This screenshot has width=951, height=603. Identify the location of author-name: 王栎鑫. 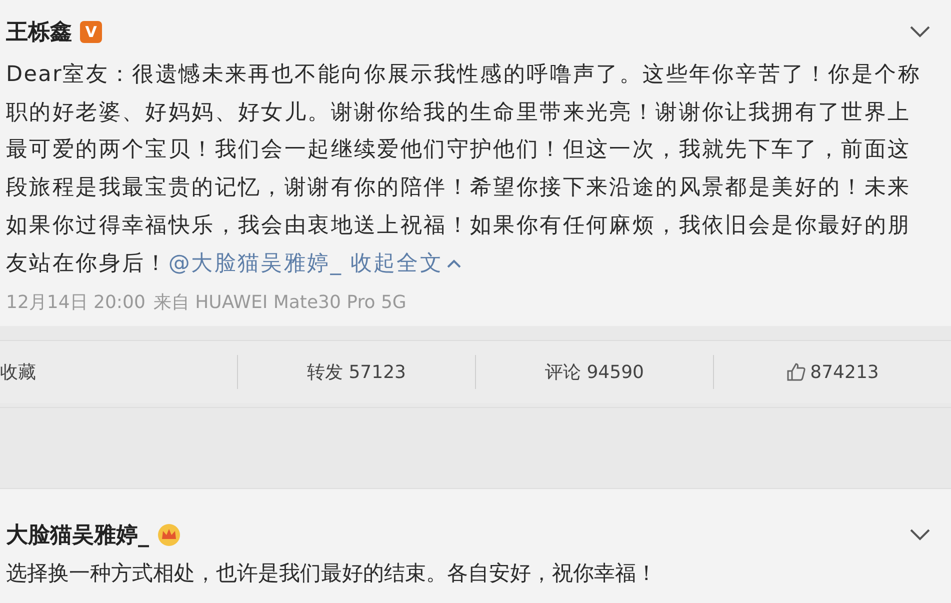
(39, 32).